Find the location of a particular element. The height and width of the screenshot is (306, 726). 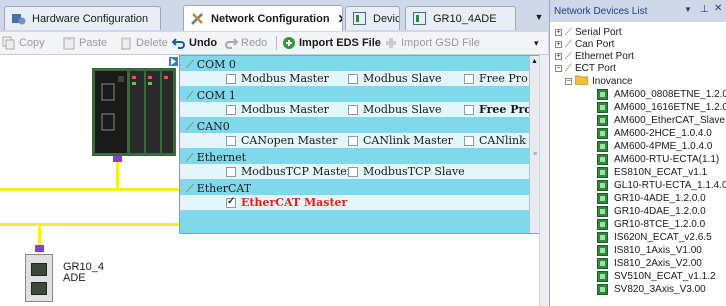

ethercat-master-checkbox: EtherCAT Master is located at coordinates (286, 202).